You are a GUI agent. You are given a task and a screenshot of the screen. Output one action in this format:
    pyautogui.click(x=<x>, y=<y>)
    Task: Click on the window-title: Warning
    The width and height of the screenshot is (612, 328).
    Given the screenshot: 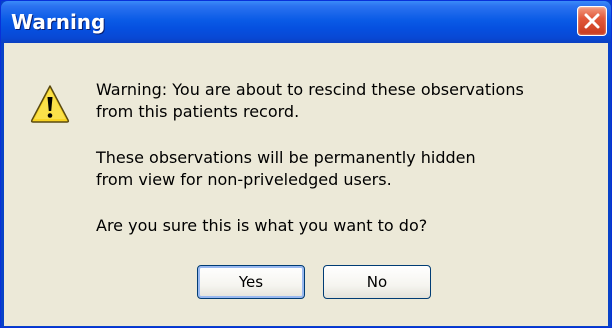 What is the action you would take?
    pyautogui.click(x=58, y=22)
    